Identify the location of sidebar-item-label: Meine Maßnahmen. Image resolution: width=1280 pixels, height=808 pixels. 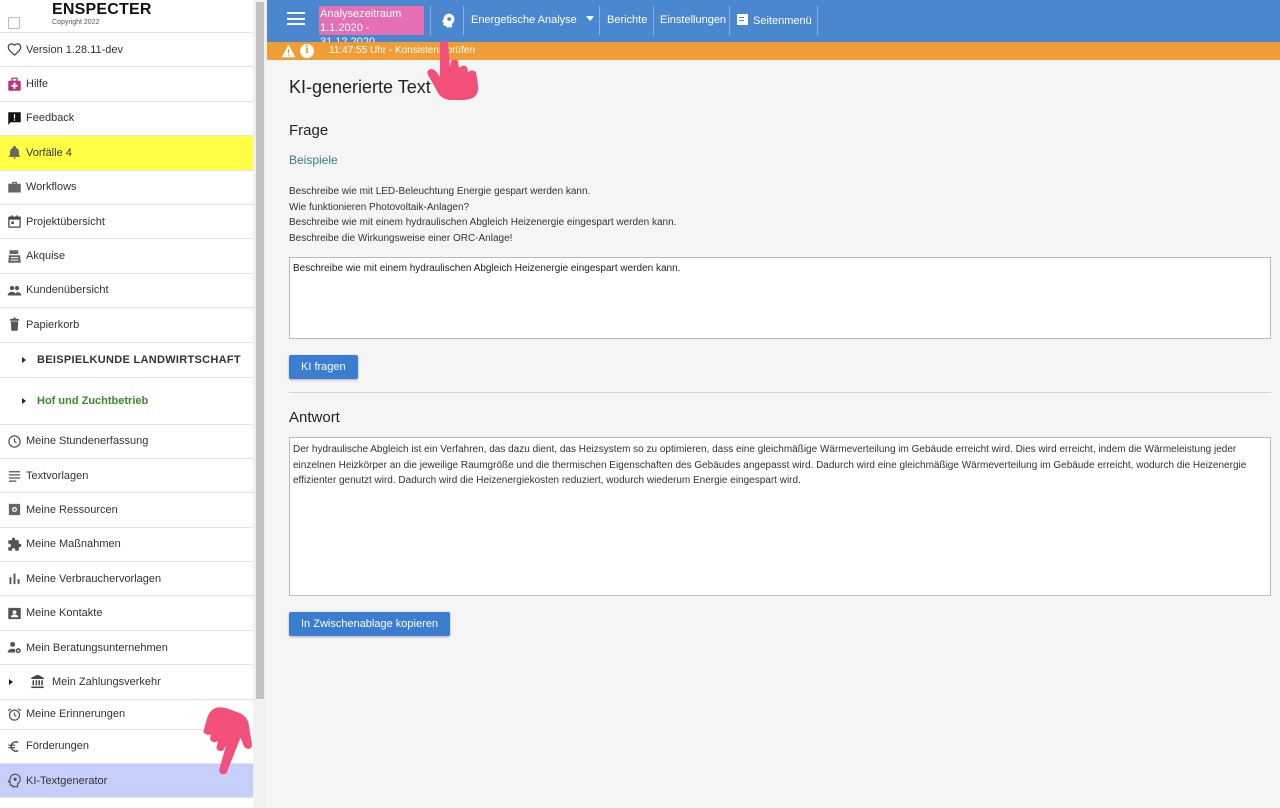
(73, 544).